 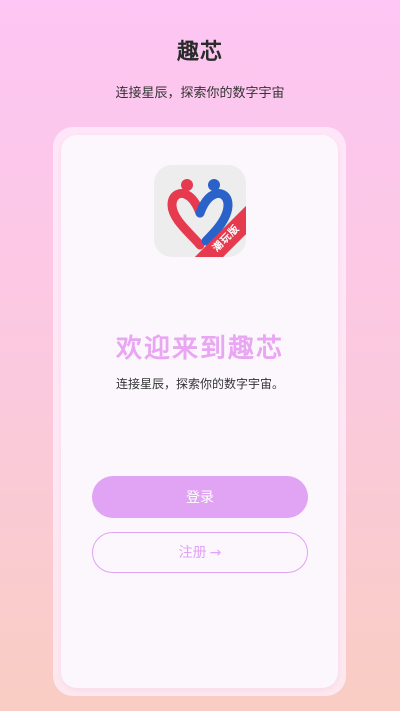 What do you see at coordinates (199, 52) in the screenshot?
I see `app-title: 趣芯` at bounding box center [199, 52].